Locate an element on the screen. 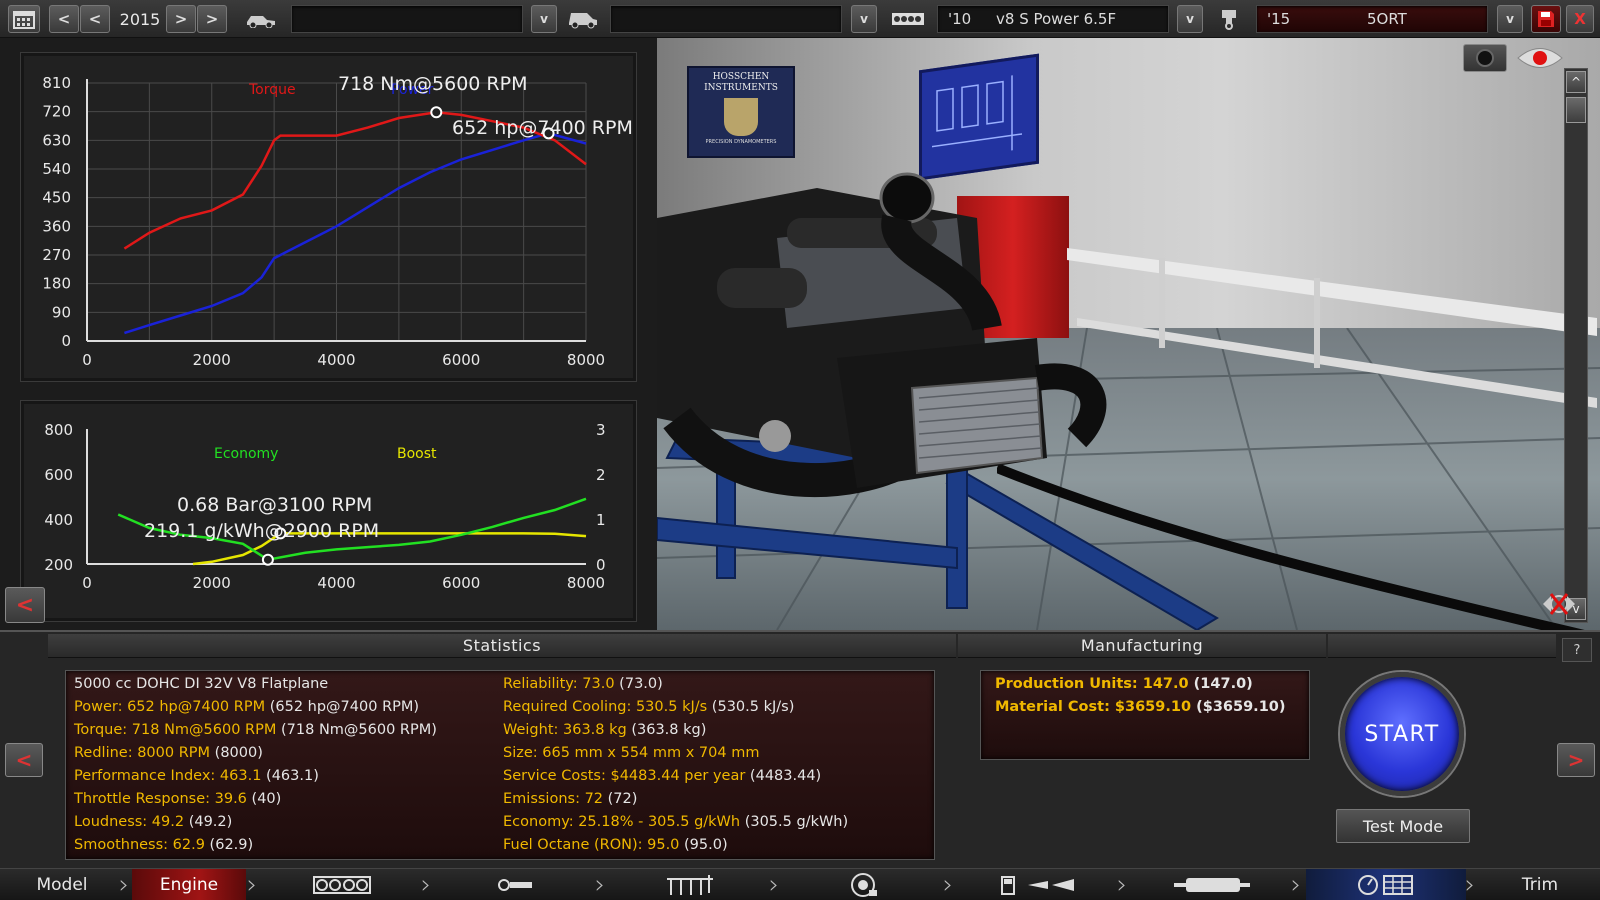 This screenshot has height=900, width=1600. y-tick-label: 630 is located at coordinates (56, 140).